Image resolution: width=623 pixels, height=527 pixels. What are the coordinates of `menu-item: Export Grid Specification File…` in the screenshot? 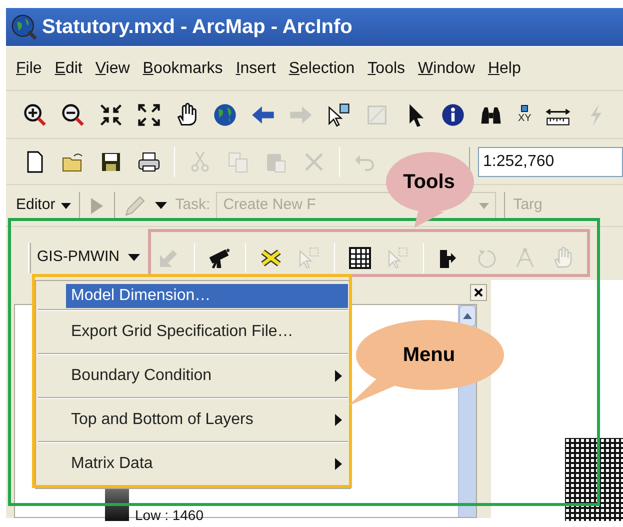 It's located at (207, 332).